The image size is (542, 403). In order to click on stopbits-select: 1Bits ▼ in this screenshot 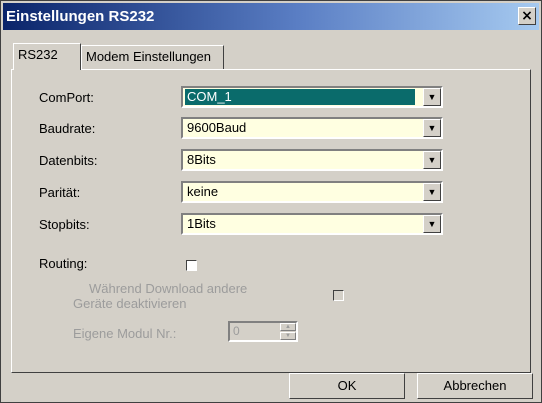, I will do `click(312, 224)`.